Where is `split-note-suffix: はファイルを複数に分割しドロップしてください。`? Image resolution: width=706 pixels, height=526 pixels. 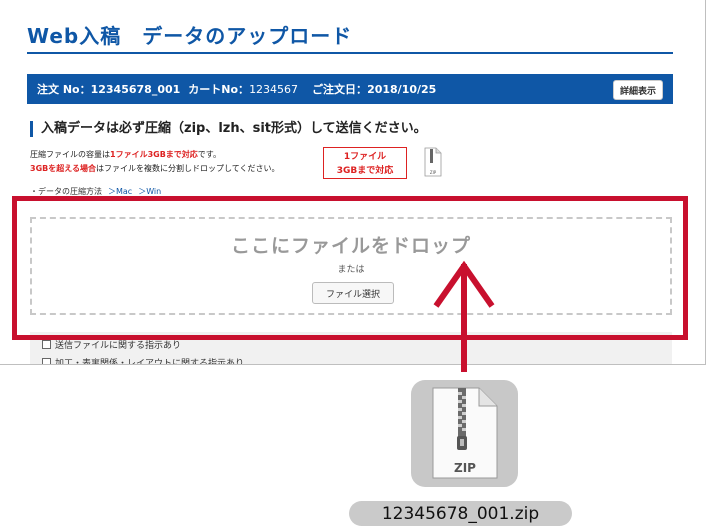
split-note-suffix: はファイルを複数に分割しドロップしてください。 is located at coordinates (188, 168).